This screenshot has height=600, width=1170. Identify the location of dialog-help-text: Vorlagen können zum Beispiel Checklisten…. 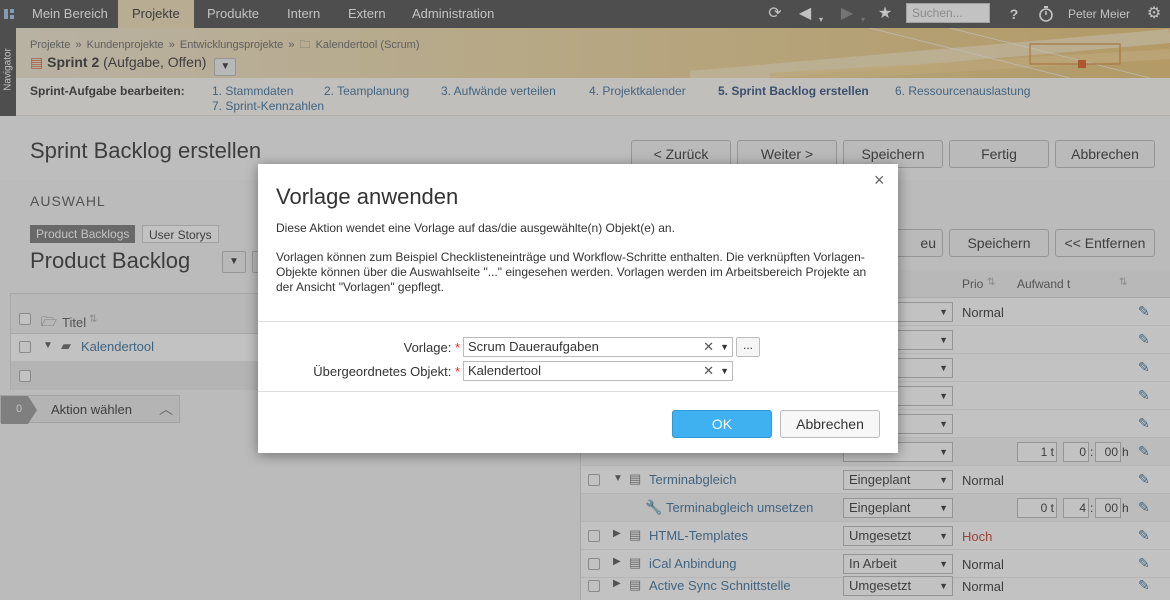
(571, 272).